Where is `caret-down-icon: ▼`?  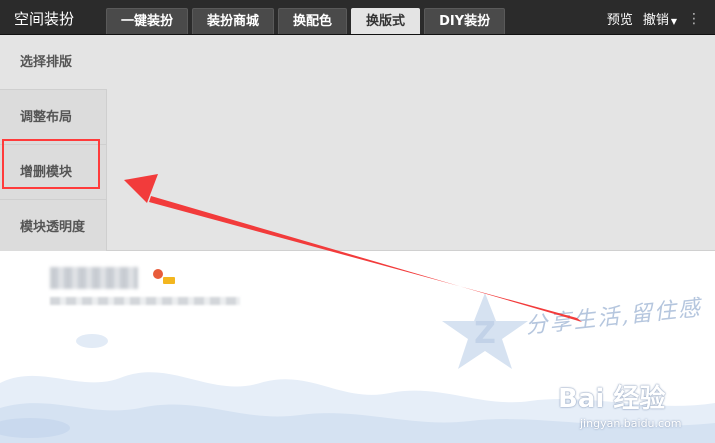
caret-down-icon: ▼ is located at coordinates (673, 21).